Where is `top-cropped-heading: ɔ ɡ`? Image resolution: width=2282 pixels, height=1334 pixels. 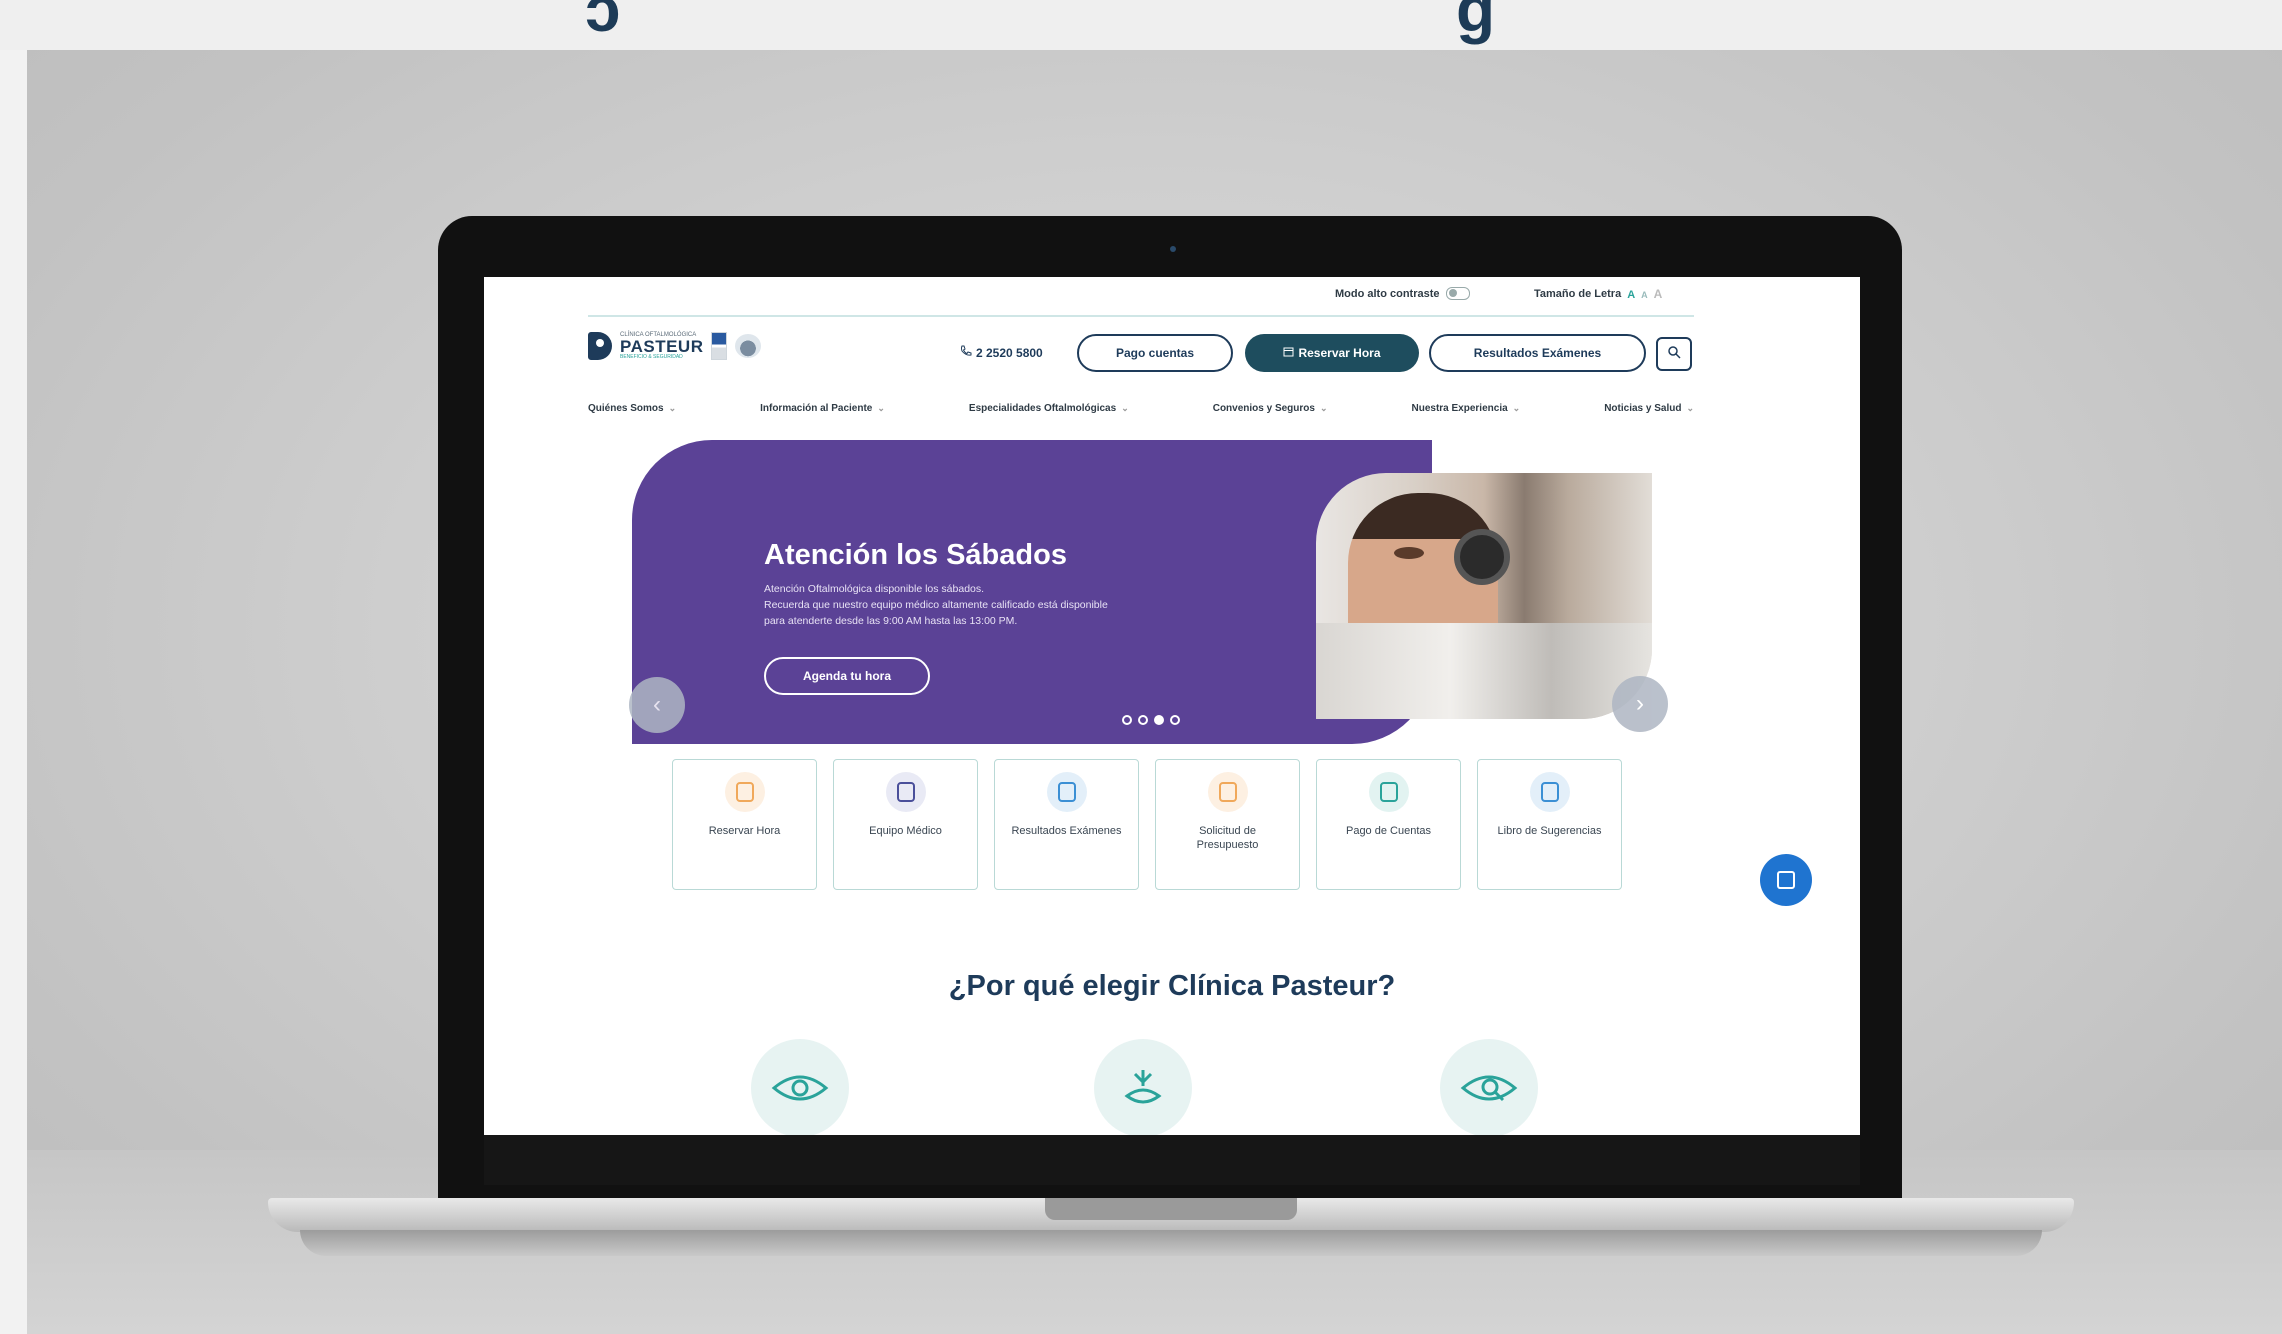 top-cropped-heading: ɔ ɡ is located at coordinates (1141, 25).